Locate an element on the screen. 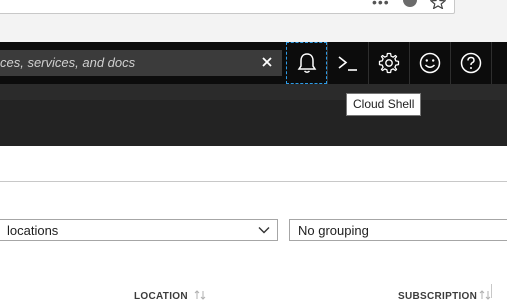  content-divider is located at coordinates (253, 181).